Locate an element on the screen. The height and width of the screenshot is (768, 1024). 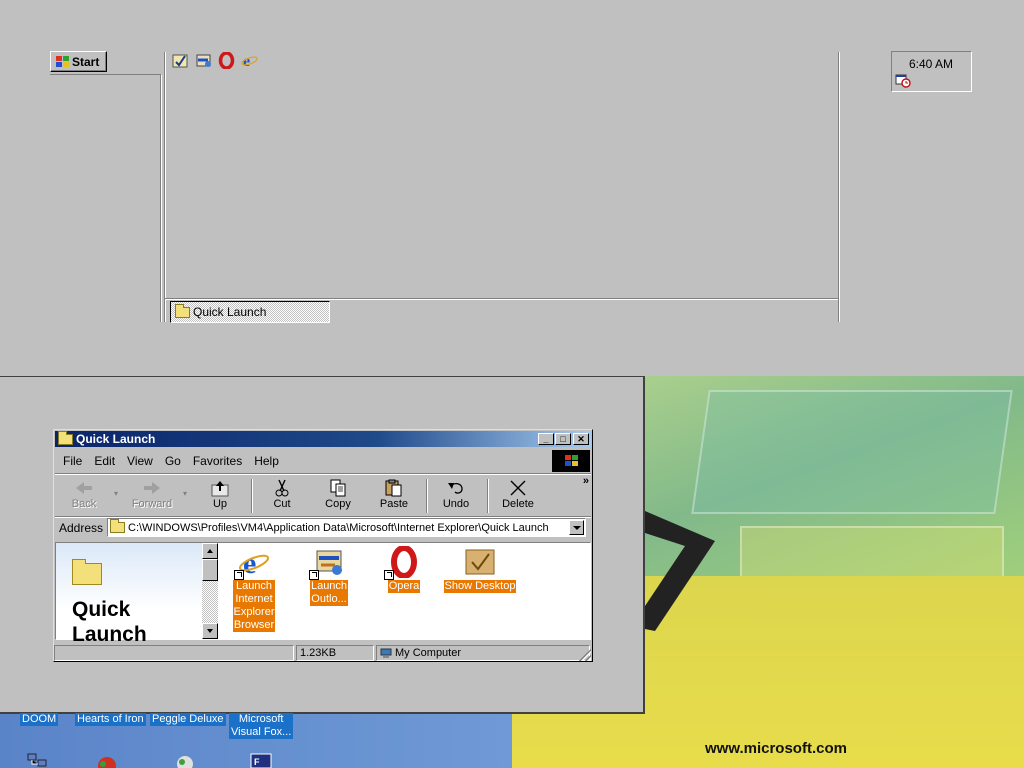
my-computer-icon is located at coordinates (386, 653).